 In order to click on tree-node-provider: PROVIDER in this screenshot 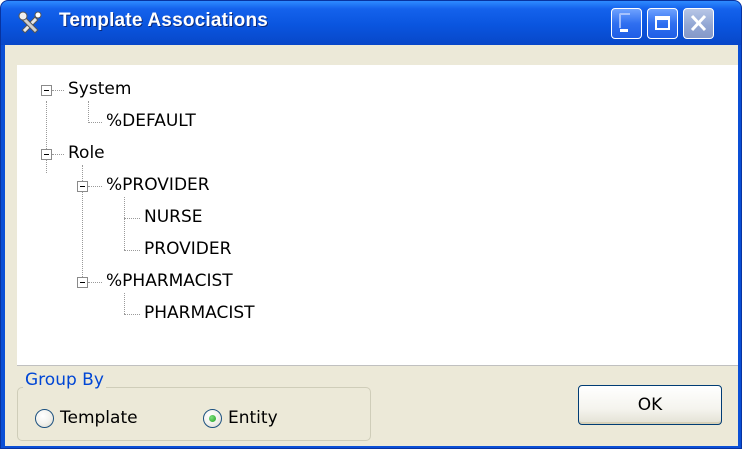, I will do `click(187, 249)`.